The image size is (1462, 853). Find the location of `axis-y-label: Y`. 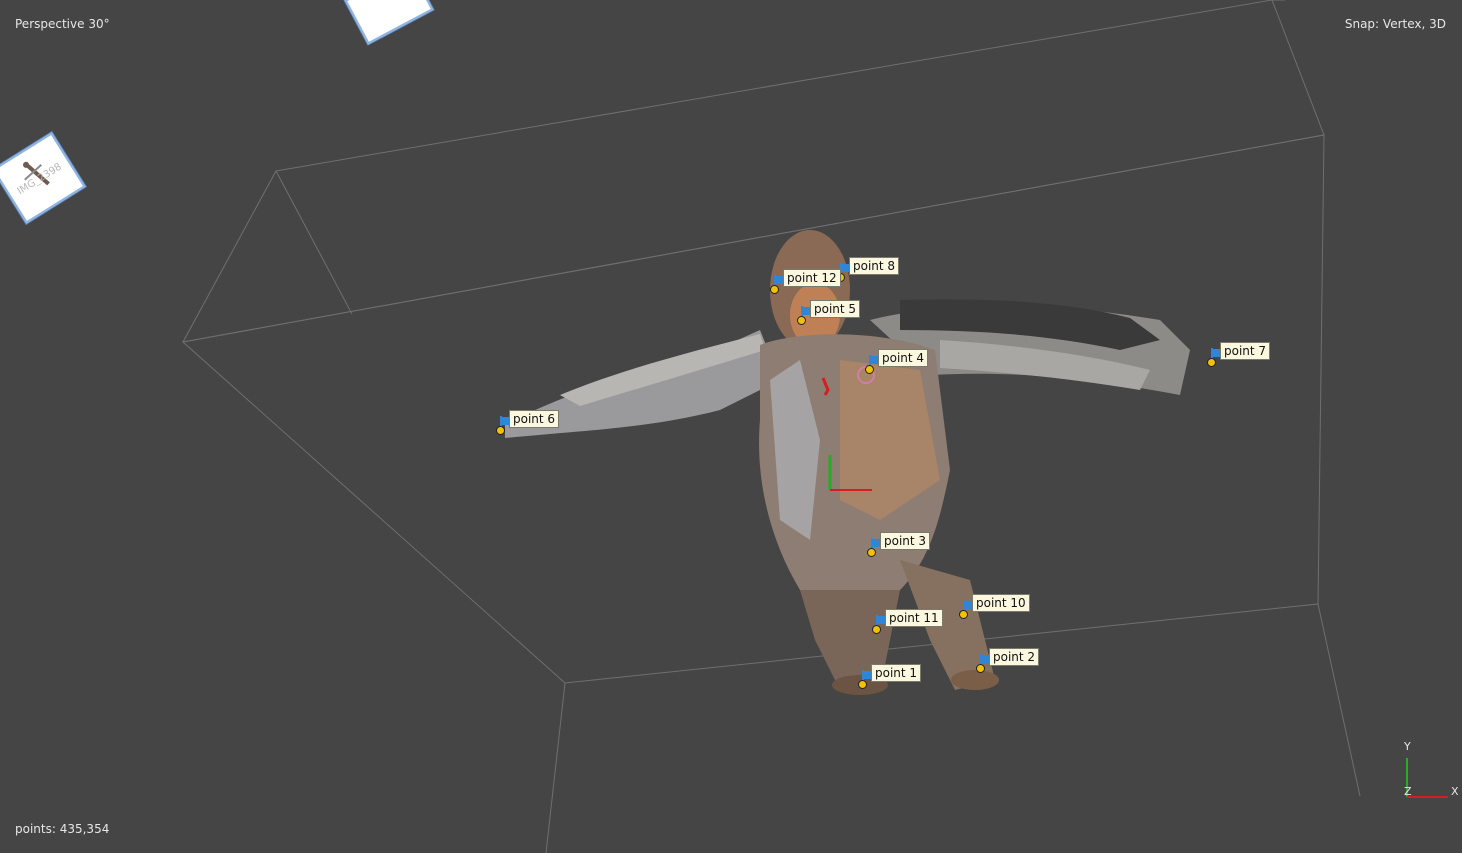

axis-y-label: Y is located at coordinates (1407, 746).